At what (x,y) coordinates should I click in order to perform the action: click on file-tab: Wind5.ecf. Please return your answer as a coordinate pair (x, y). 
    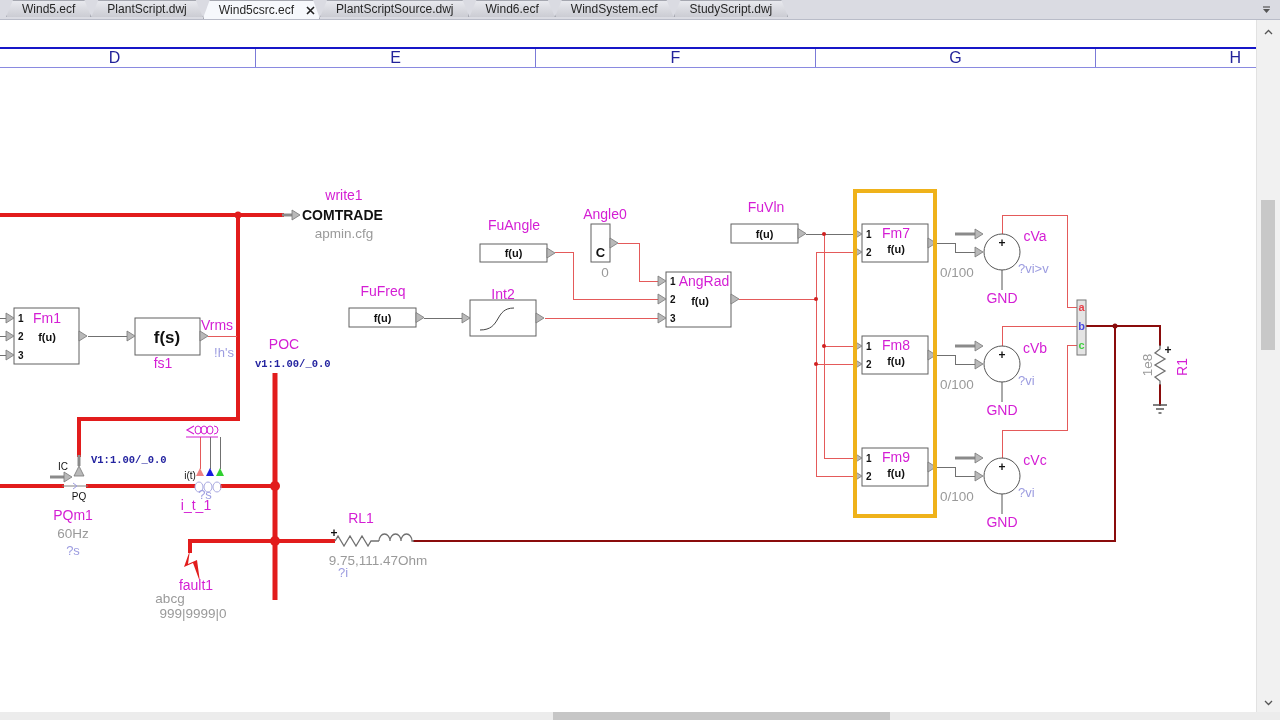
    Looking at the image, I should click on (49, 8).